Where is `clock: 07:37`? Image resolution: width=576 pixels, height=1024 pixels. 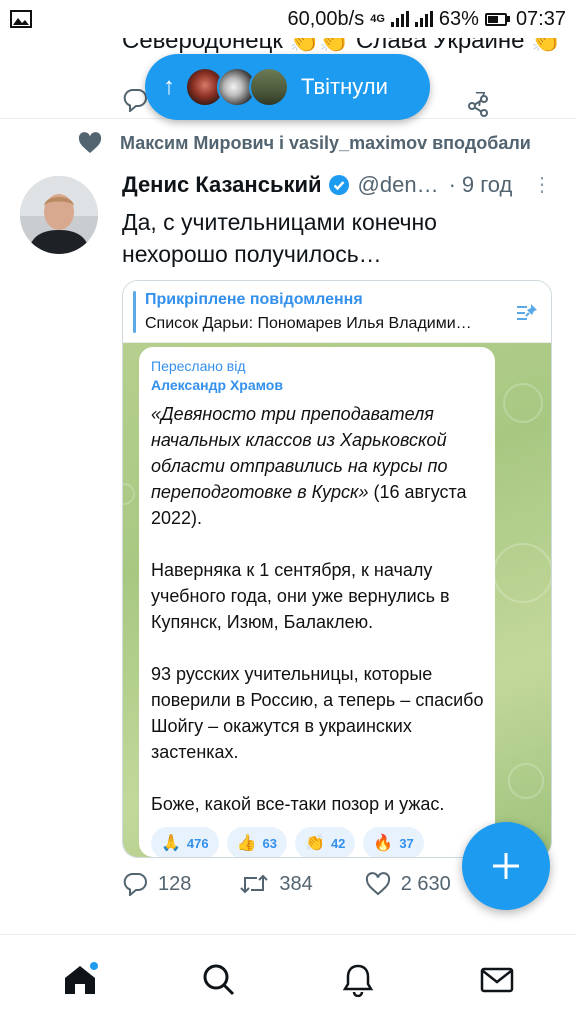 clock: 07:37 is located at coordinates (540, 18).